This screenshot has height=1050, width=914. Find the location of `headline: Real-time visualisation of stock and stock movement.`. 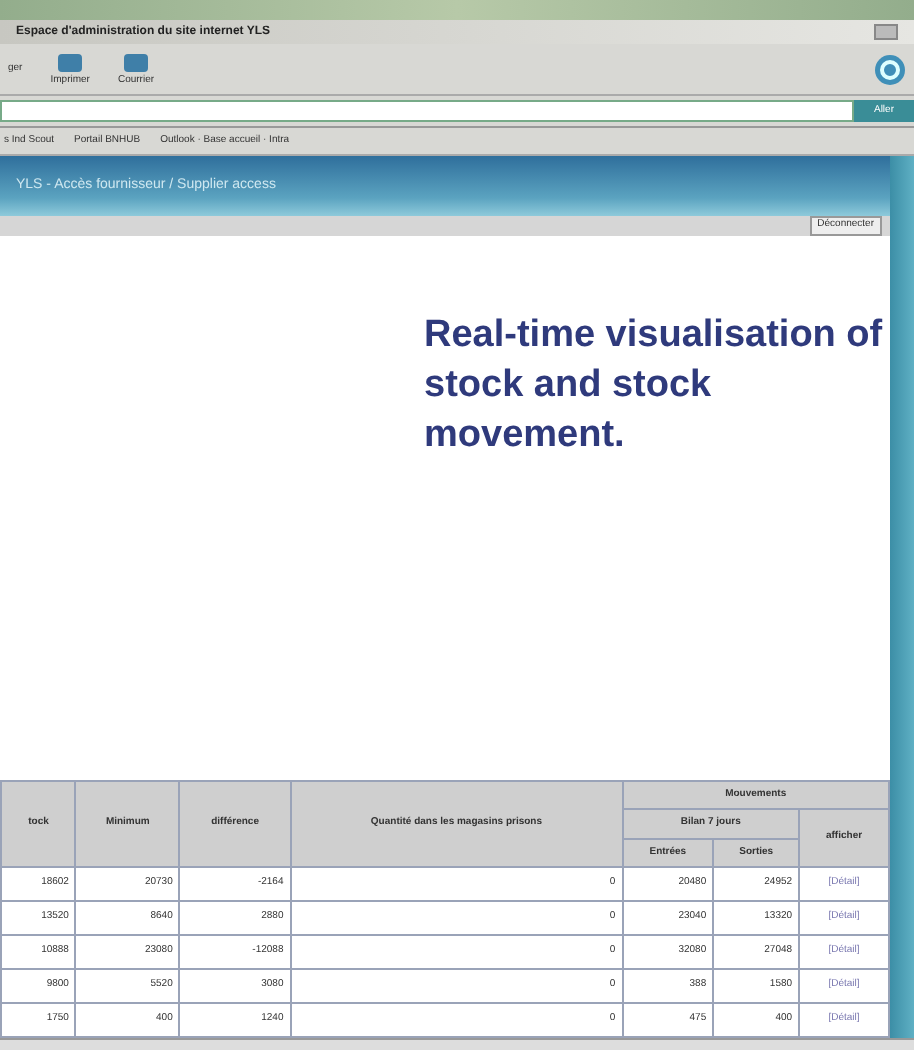

headline: Real-time visualisation of stock and stock movement. is located at coordinates (654, 386).